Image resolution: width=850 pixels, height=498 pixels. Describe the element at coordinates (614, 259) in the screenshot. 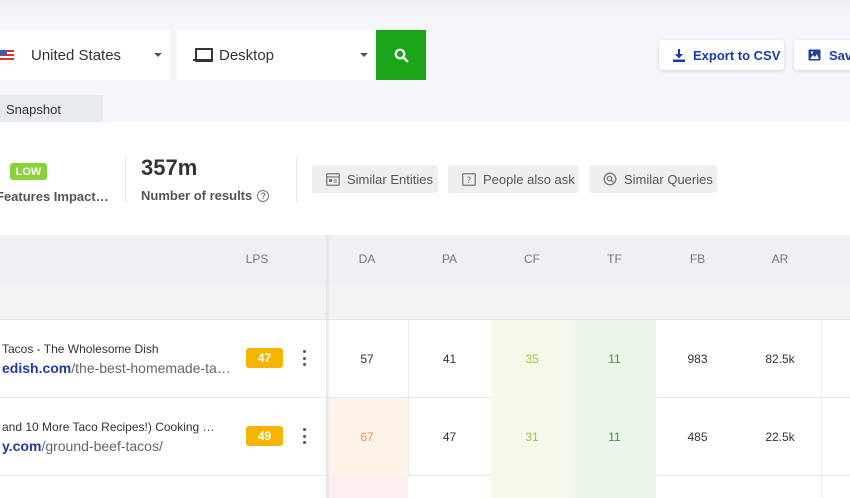

I see `column-header-tf: TF` at that location.